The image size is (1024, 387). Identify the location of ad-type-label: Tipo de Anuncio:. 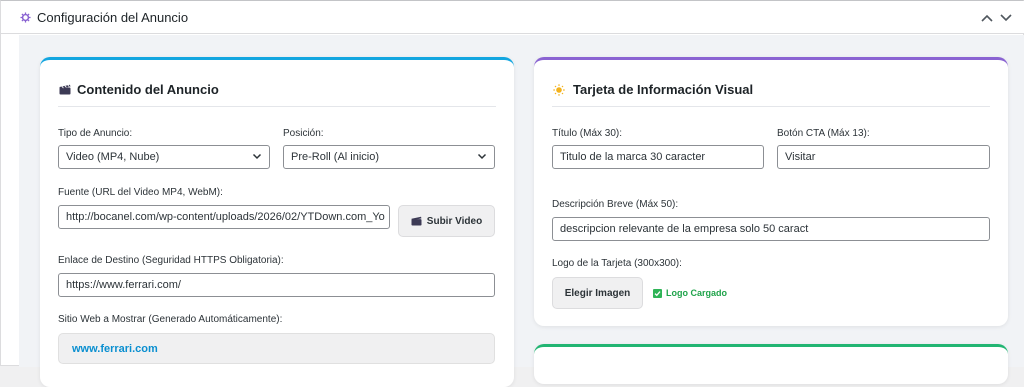
(95, 133).